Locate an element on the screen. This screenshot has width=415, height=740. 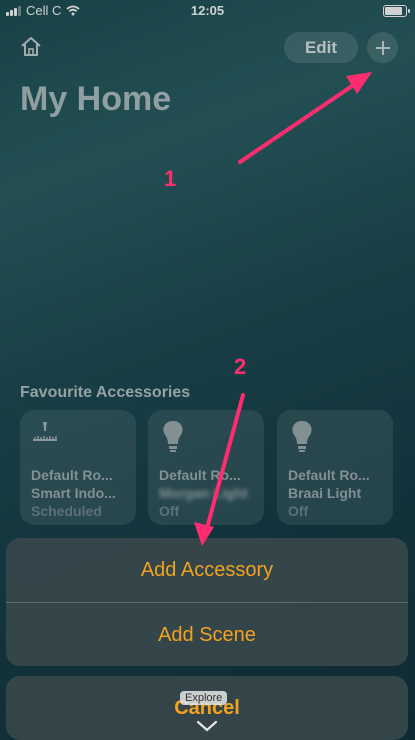
accessory-tile: Default Ro... Morgan Light Off is located at coordinates (206, 467).